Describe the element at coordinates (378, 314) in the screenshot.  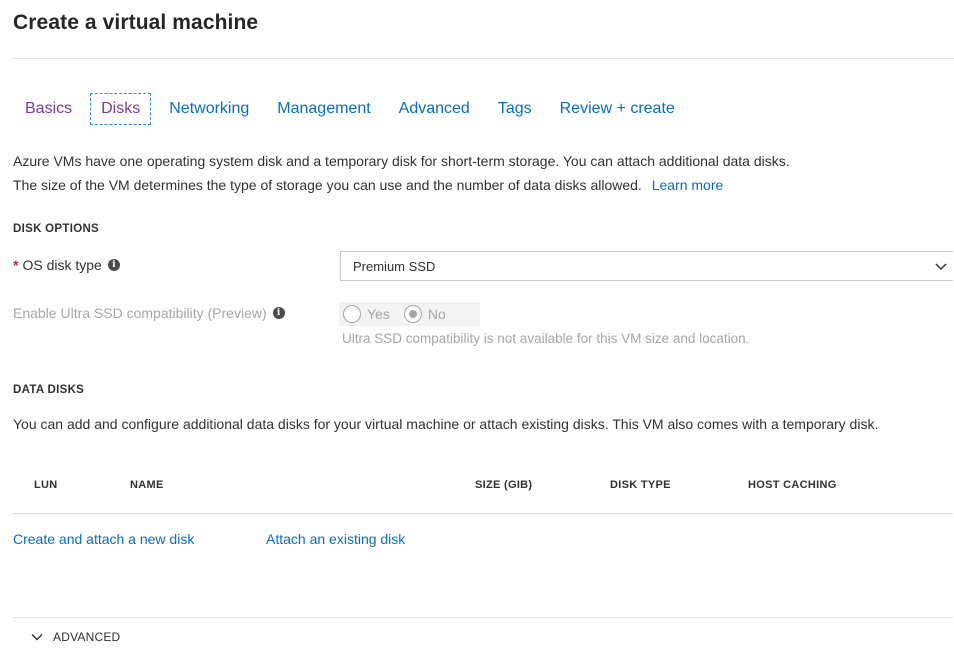
I see `radio-yes-label: Yes` at that location.